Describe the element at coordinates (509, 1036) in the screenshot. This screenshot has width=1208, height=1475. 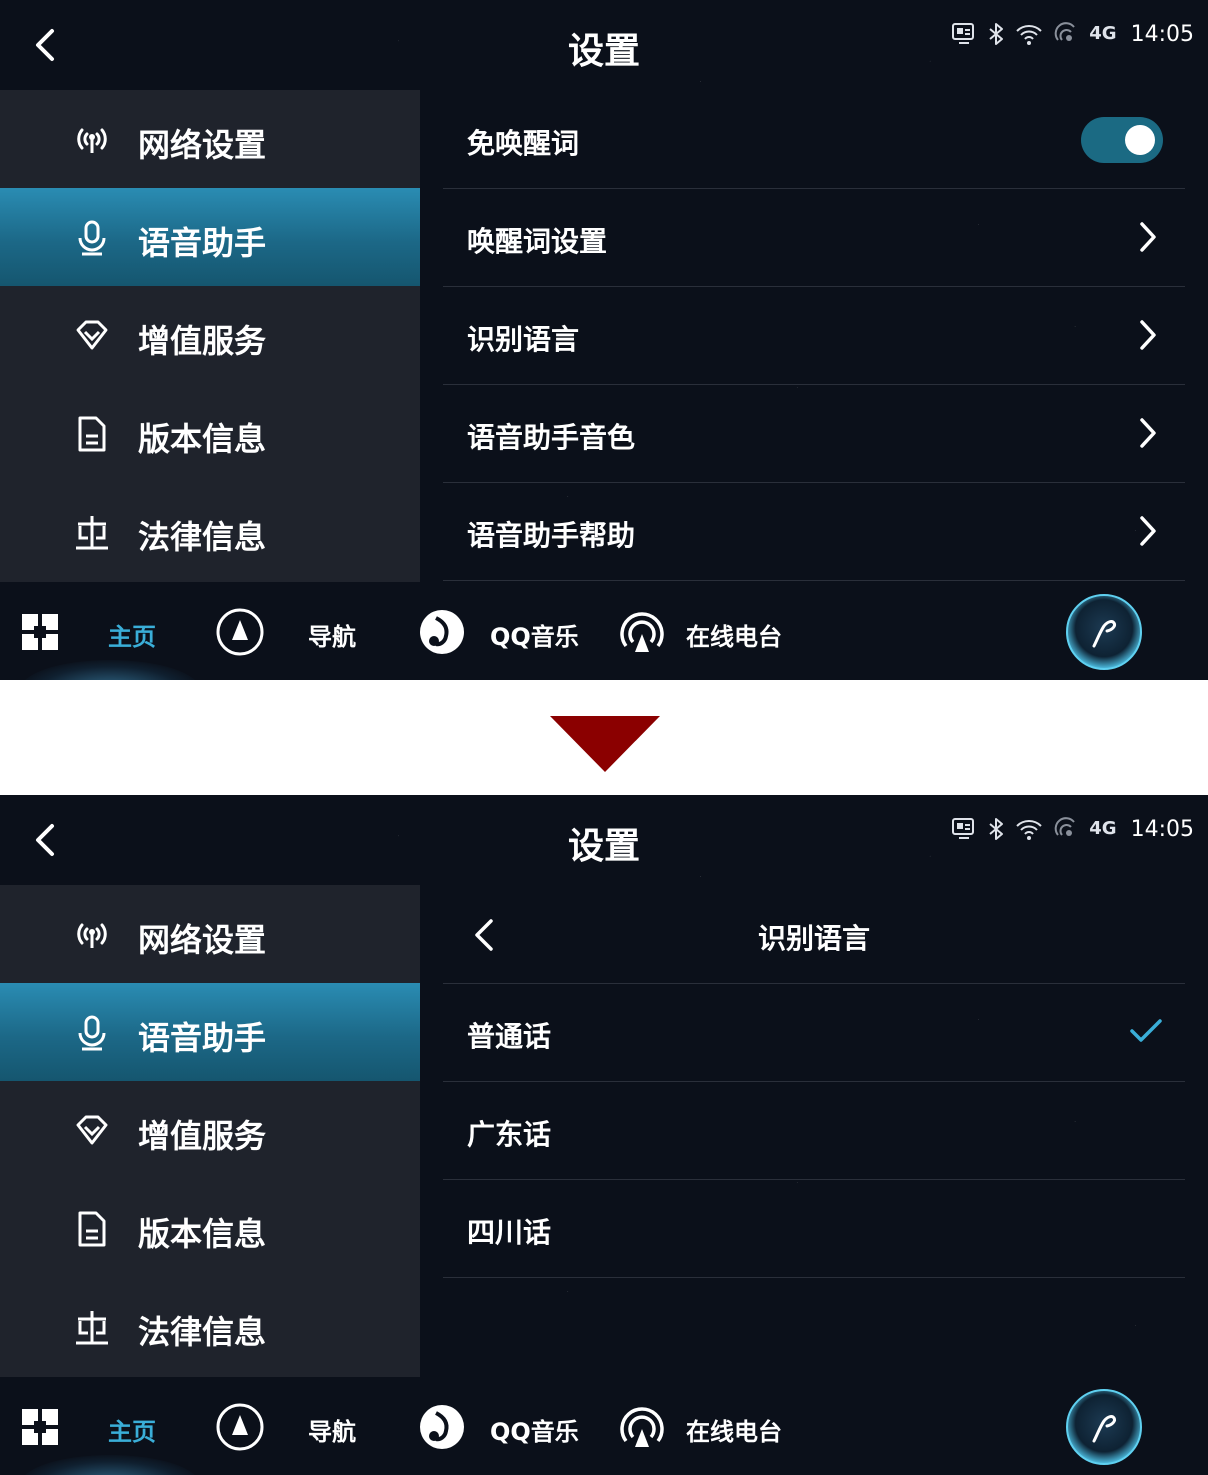
I see `option-label: 普通话` at that location.